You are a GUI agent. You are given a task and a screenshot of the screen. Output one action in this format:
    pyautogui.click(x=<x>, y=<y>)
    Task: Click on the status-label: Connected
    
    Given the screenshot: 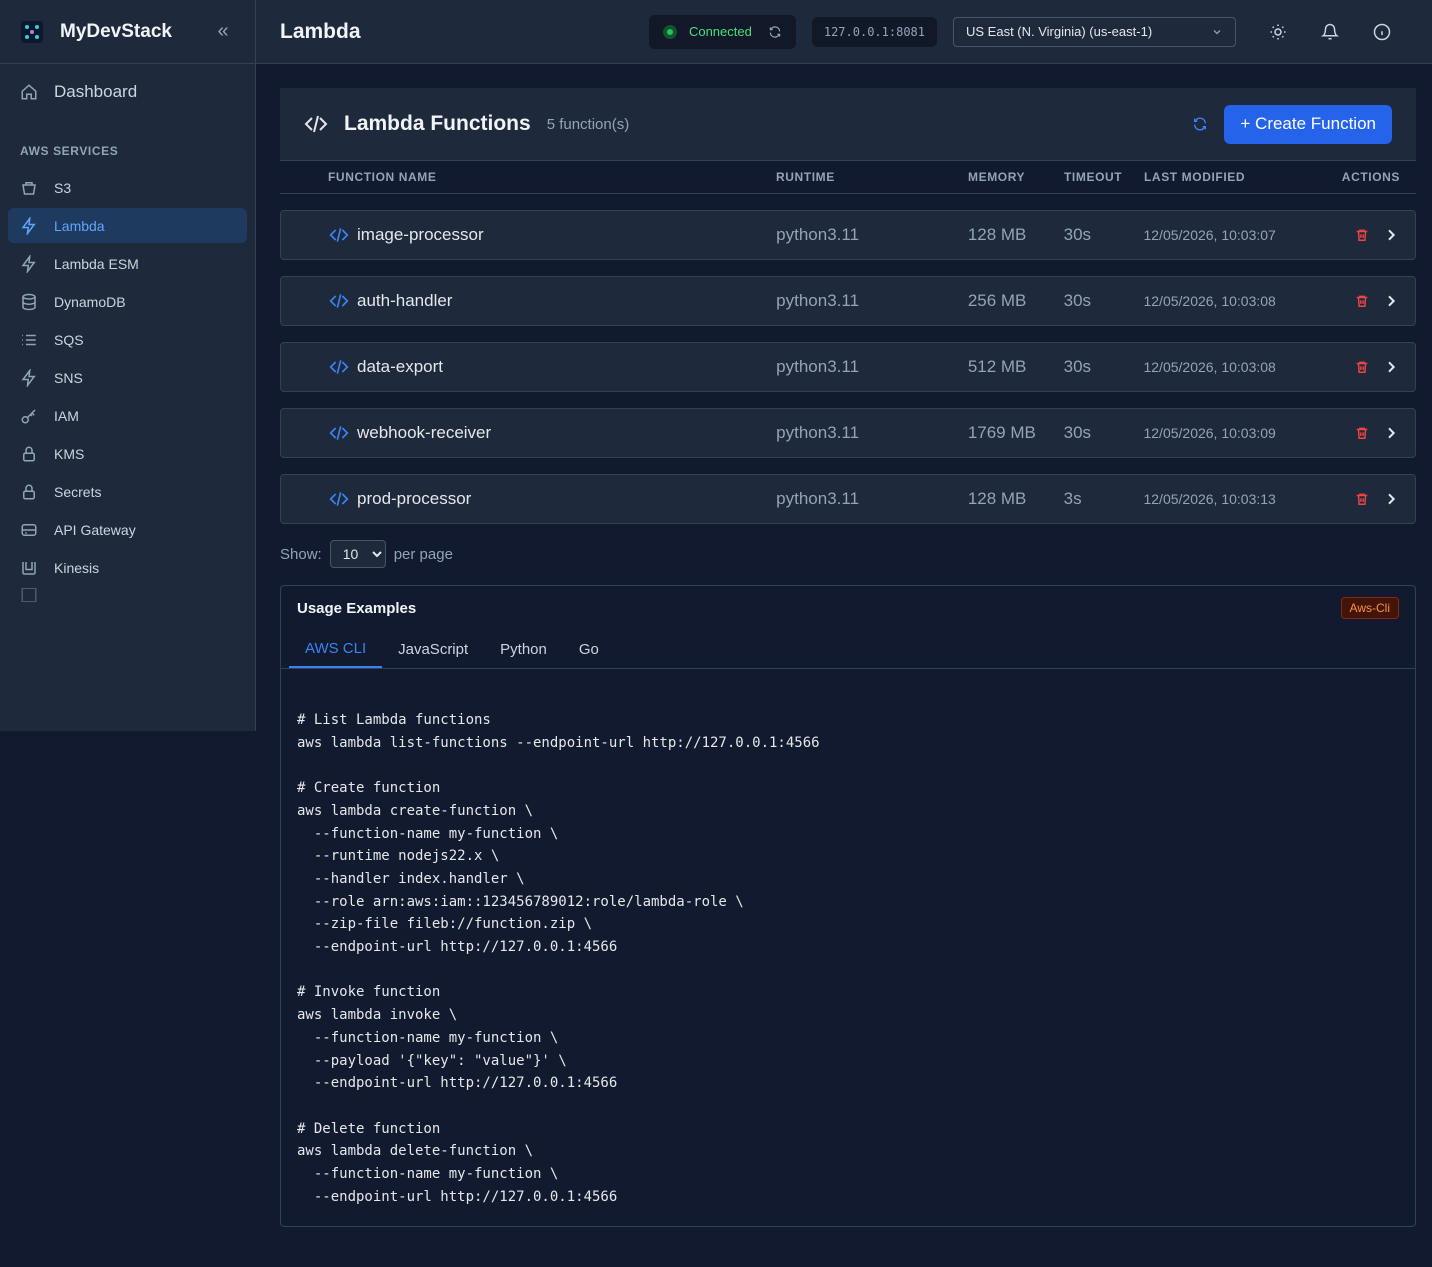 What is the action you would take?
    pyautogui.click(x=720, y=31)
    